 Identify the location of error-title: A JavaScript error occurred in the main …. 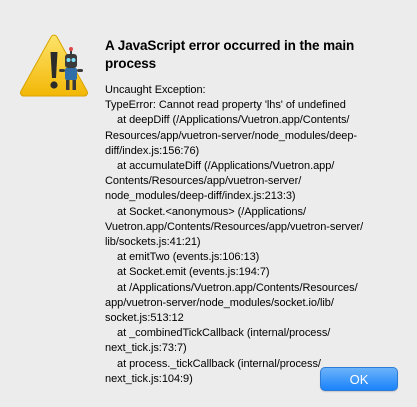
(230, 54).